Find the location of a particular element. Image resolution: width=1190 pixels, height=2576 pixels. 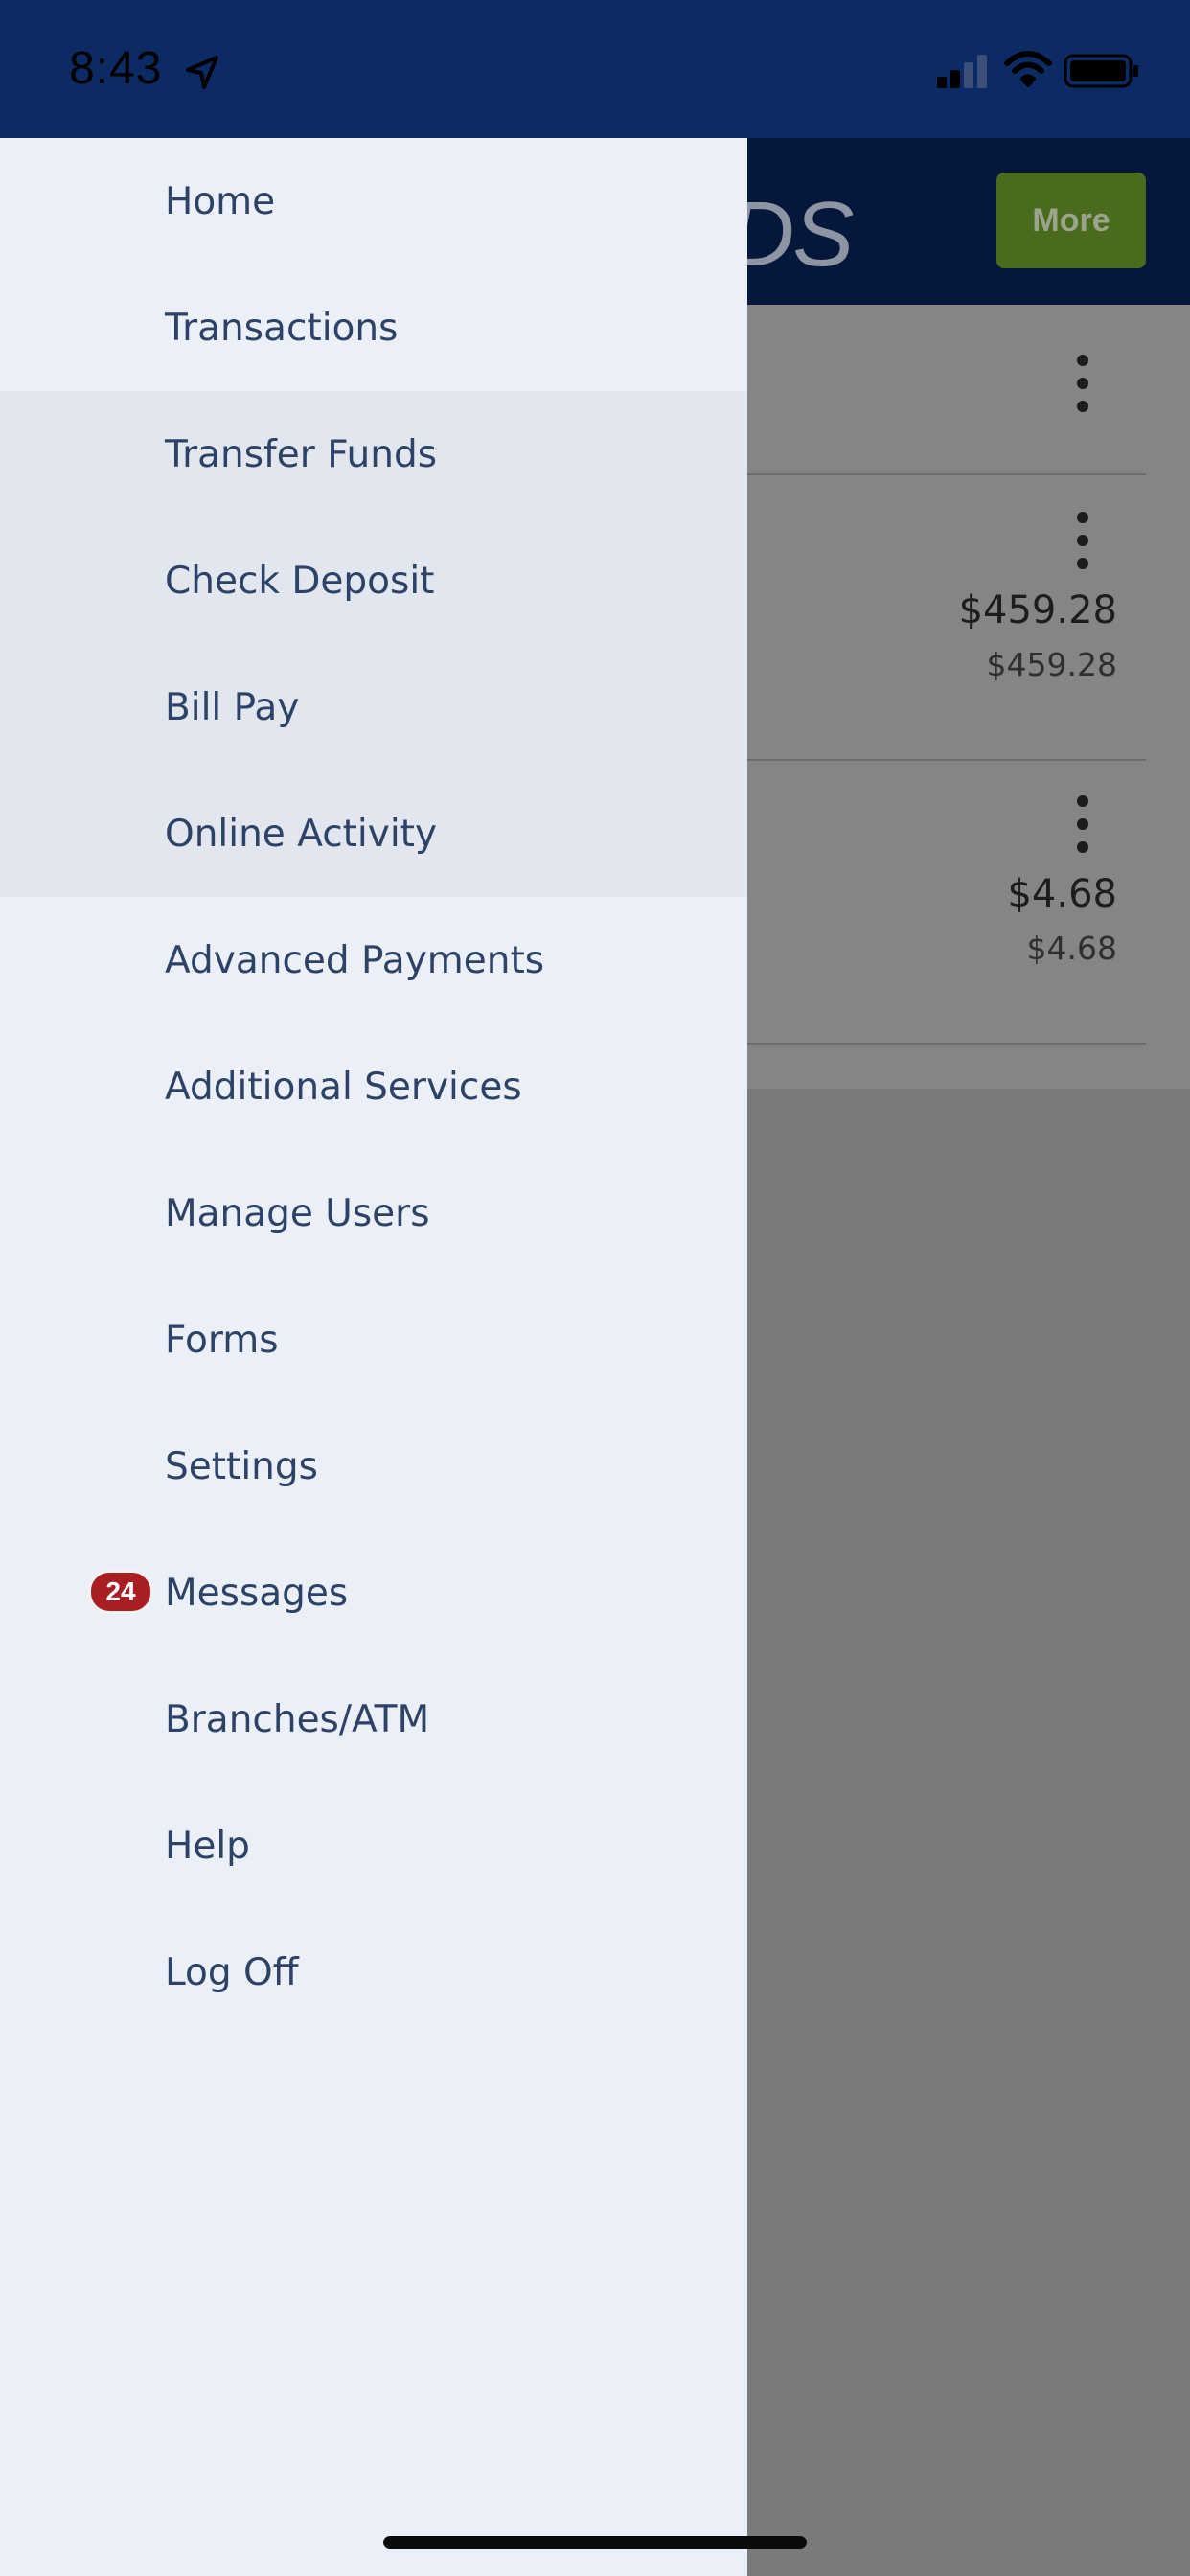

menu-item-label: Log Off is located at coordinates (232, 1972).